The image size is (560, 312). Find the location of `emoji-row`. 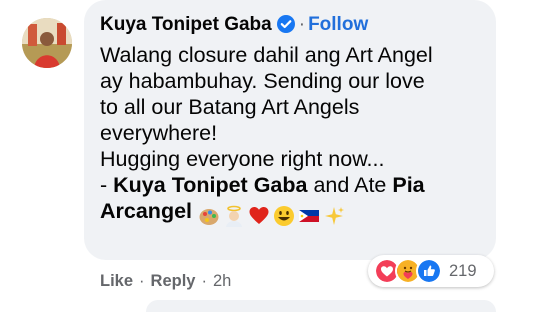

emoji-row is located at coordinates (273, 215).